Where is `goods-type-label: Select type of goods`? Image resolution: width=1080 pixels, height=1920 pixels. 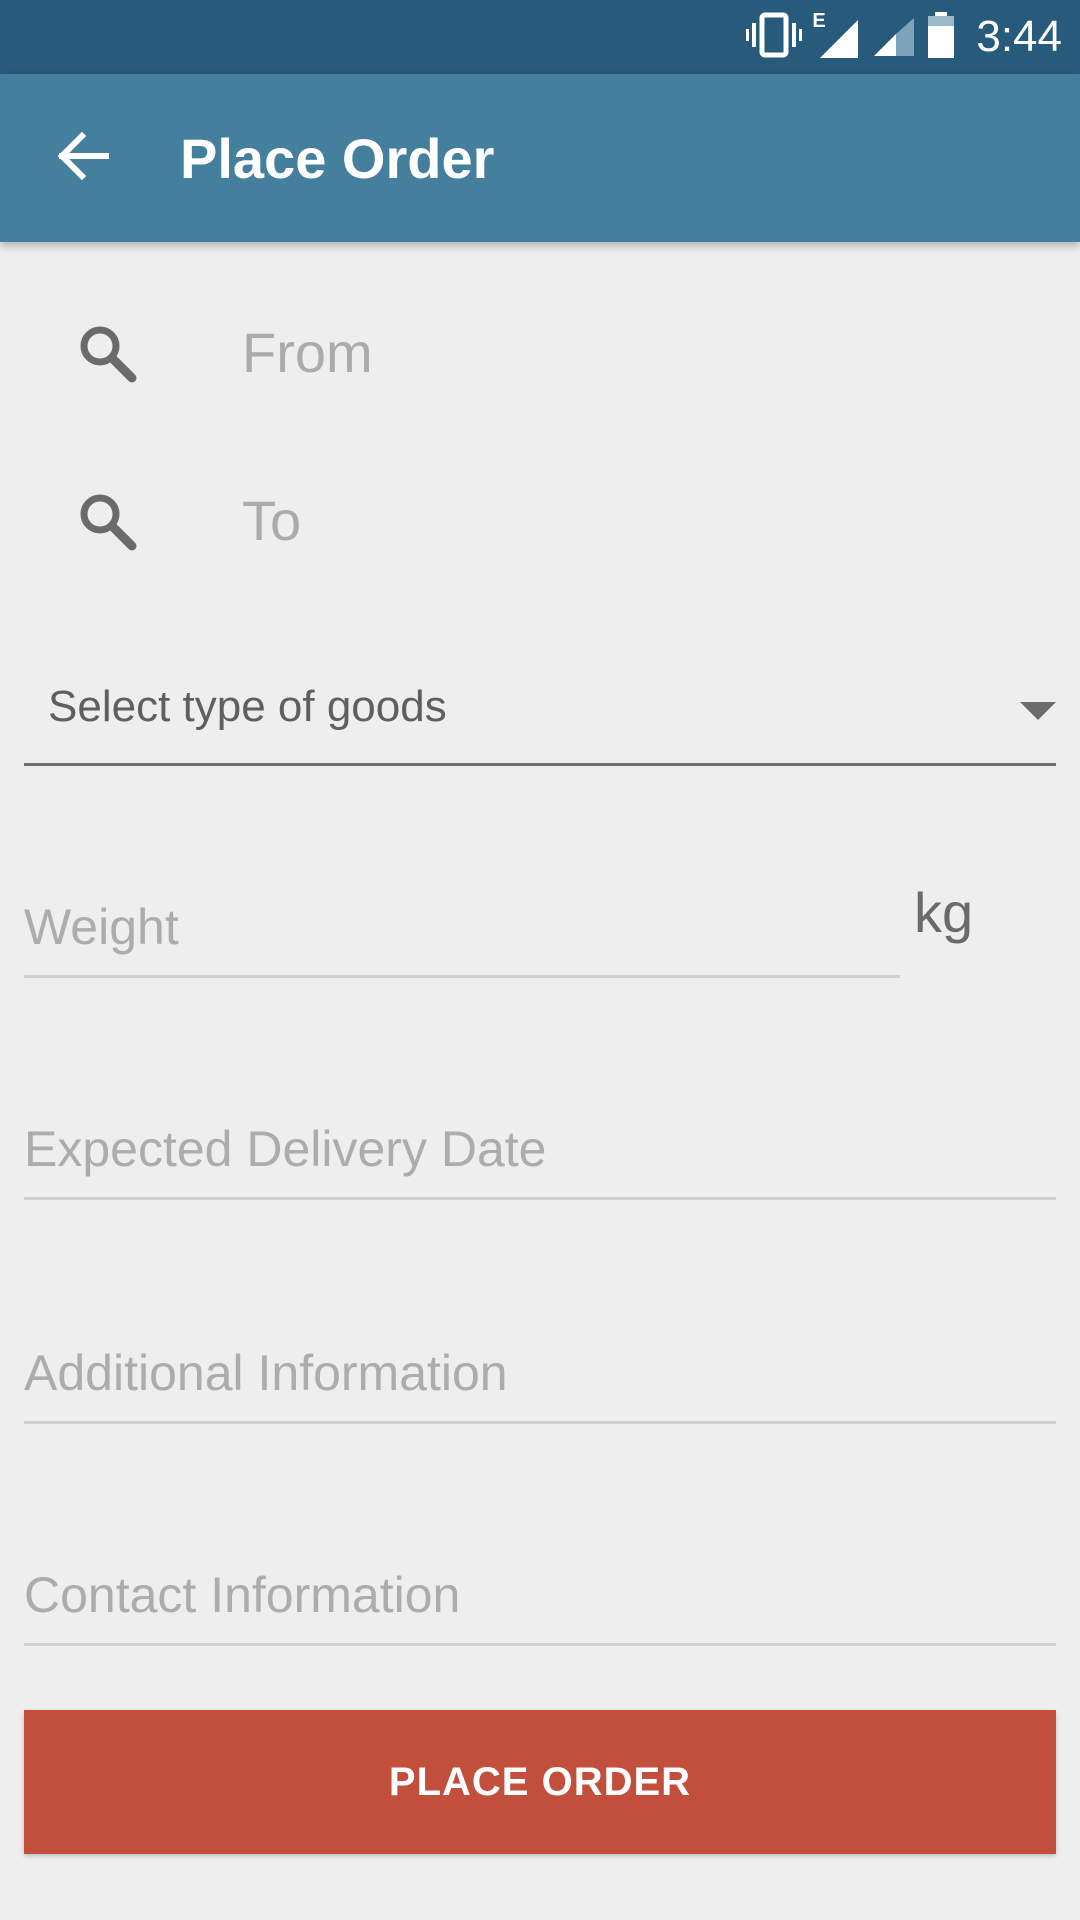
goods-type-label: Select type of goods is located at coordinates (247, 706).